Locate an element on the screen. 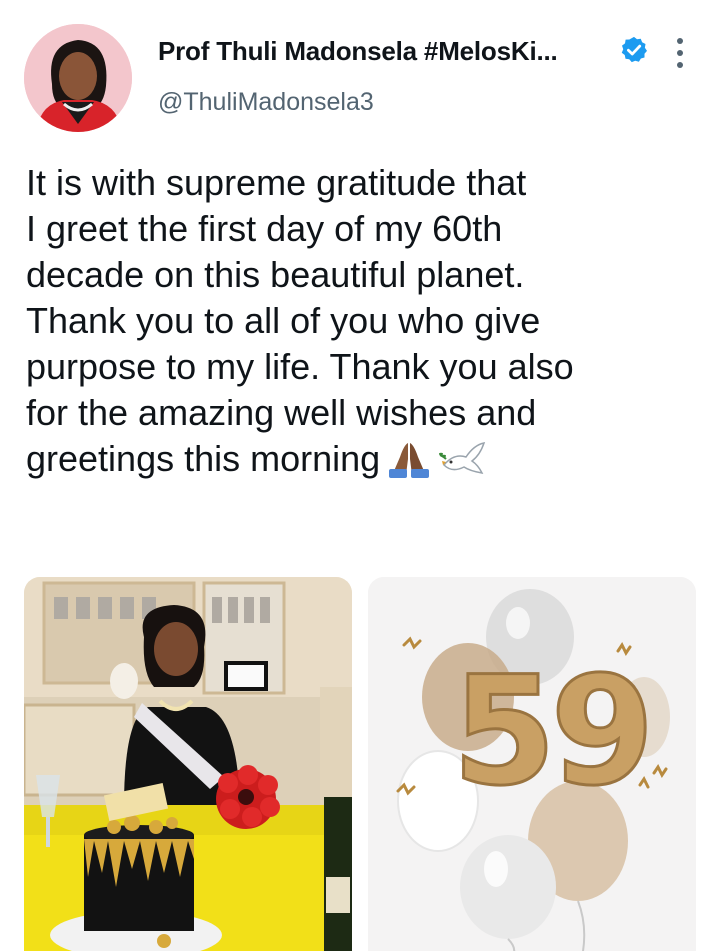 This screenshot has height=951, width=720. tweet-line-last: greetings this morning is located at coordinates (366, 463).